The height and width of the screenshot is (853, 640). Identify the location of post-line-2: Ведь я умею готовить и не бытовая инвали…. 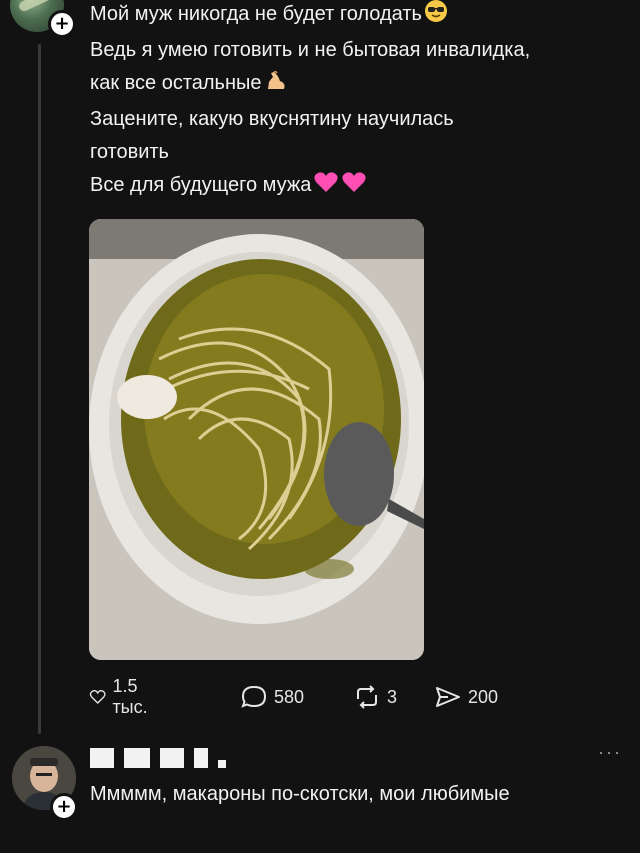
(310, 50).